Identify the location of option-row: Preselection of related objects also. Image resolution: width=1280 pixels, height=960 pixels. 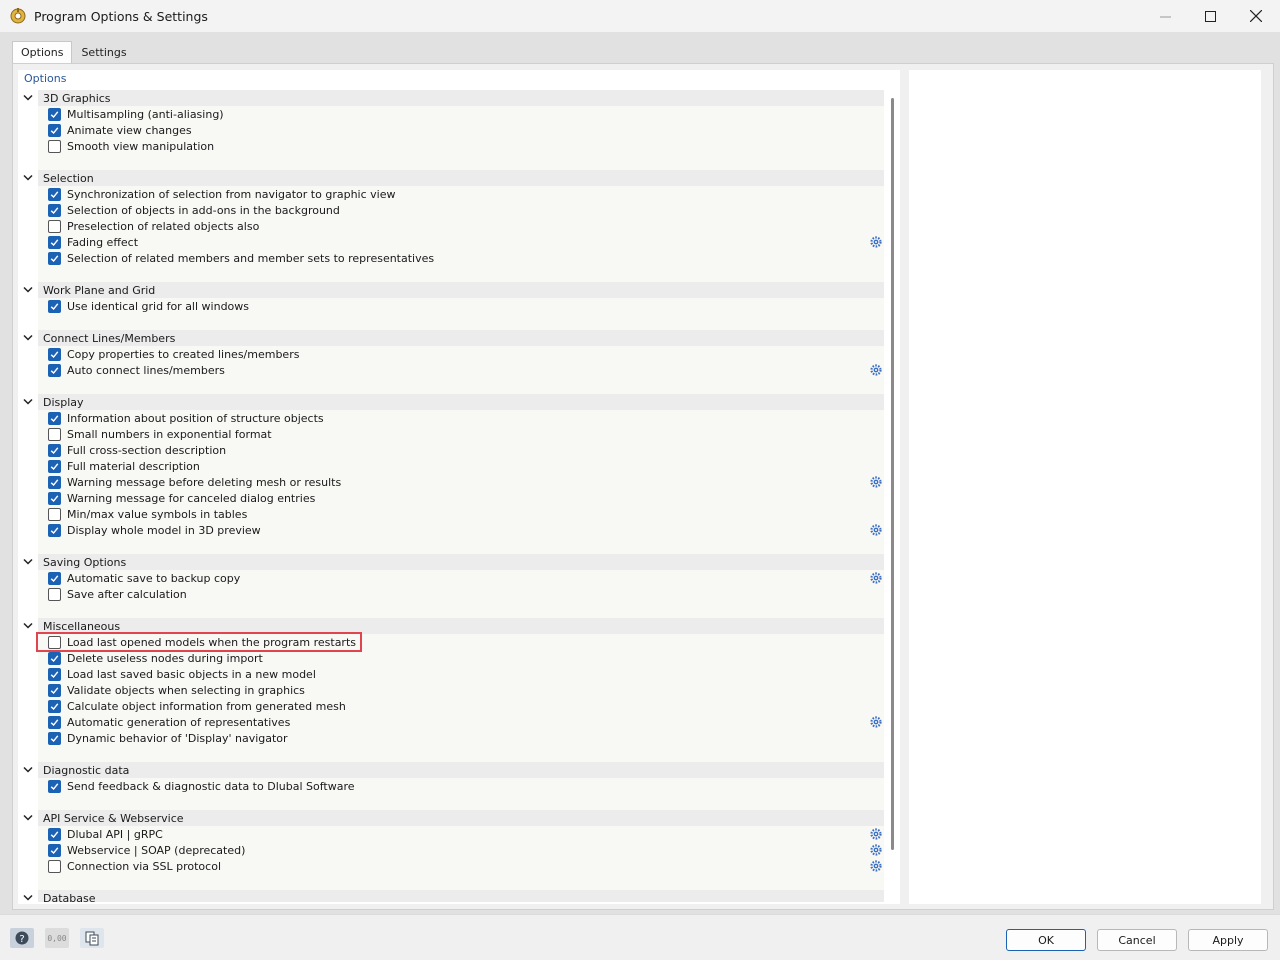
(461, 226).